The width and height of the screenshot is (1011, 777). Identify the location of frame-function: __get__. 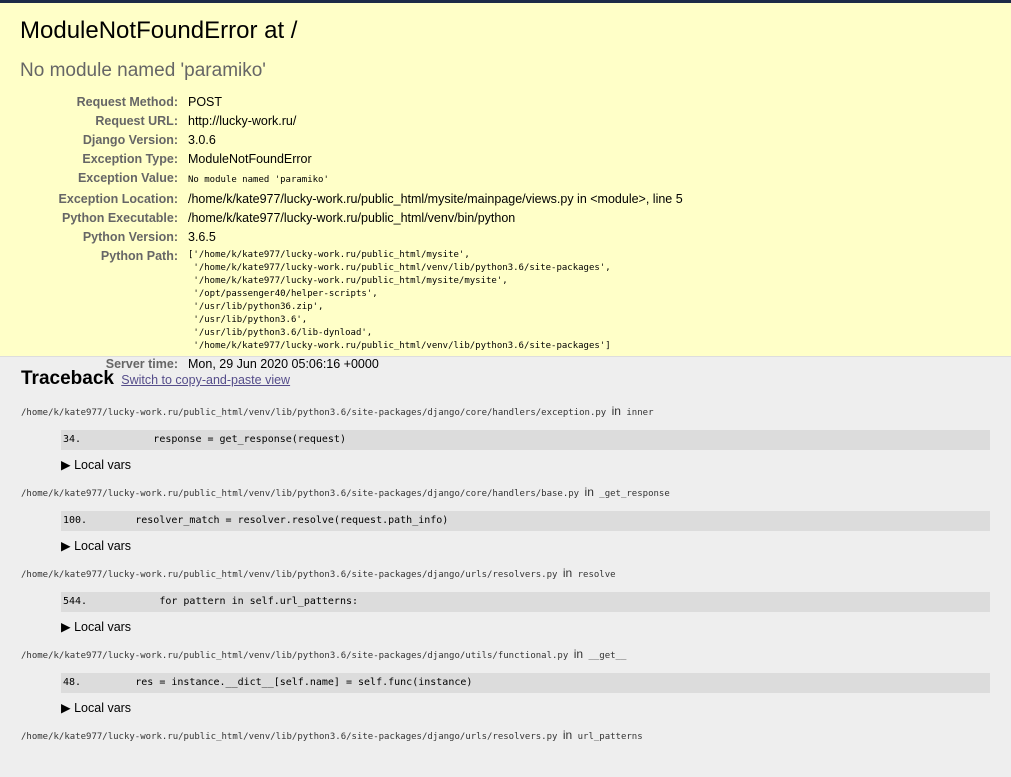
(607, 656).